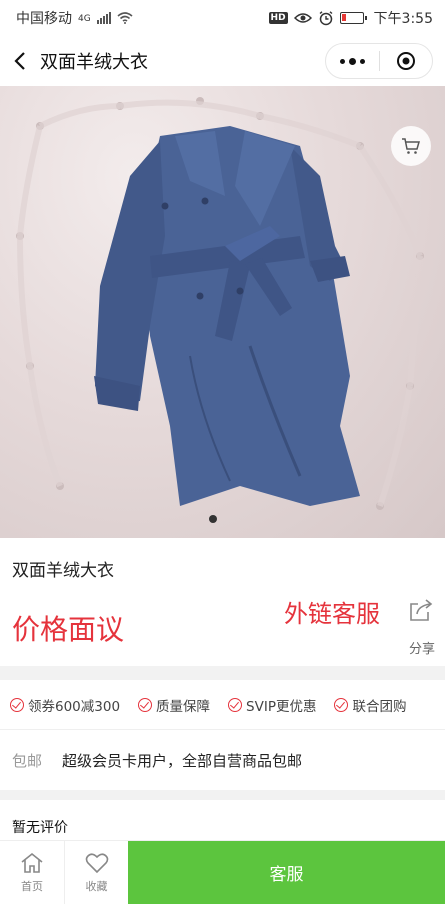 Image resolution: width=445 pixels, height=904 pixels. I want to click on share-icon, so click(421, 610).